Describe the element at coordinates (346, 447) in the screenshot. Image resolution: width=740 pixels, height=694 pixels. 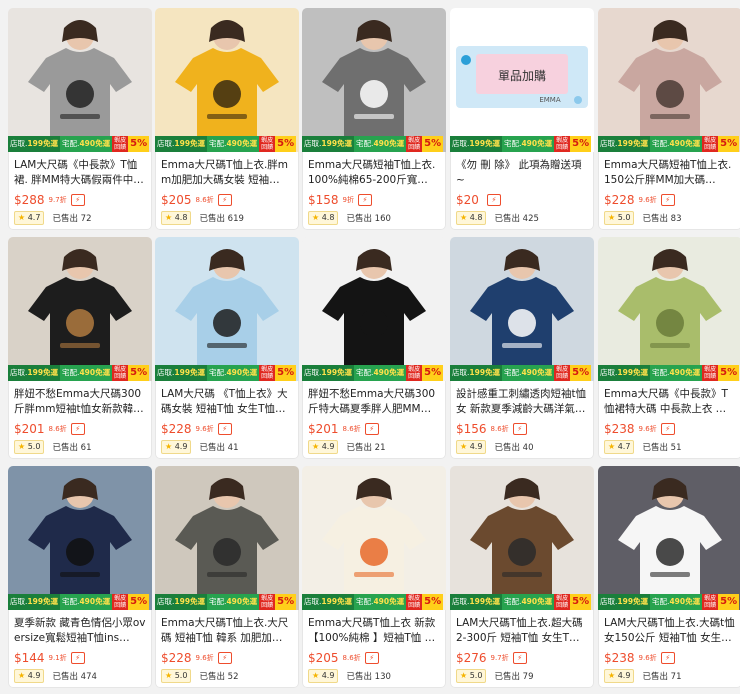
I see `rating-row: ★ 4.9 已售出 21` at that location.